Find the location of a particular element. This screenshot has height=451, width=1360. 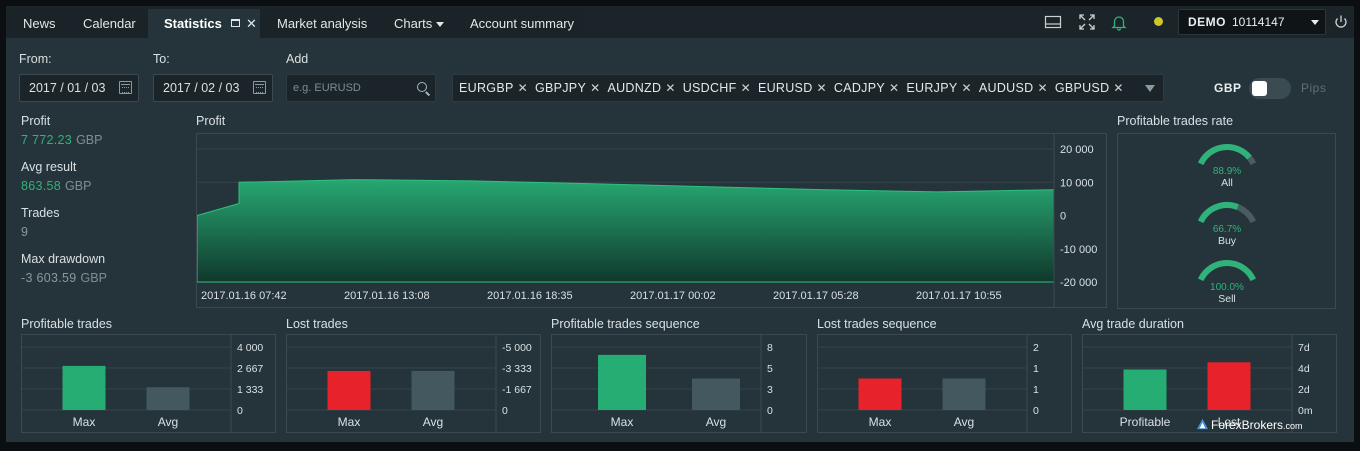

y-tick-label: 8 is located at coordinates (770, 348).